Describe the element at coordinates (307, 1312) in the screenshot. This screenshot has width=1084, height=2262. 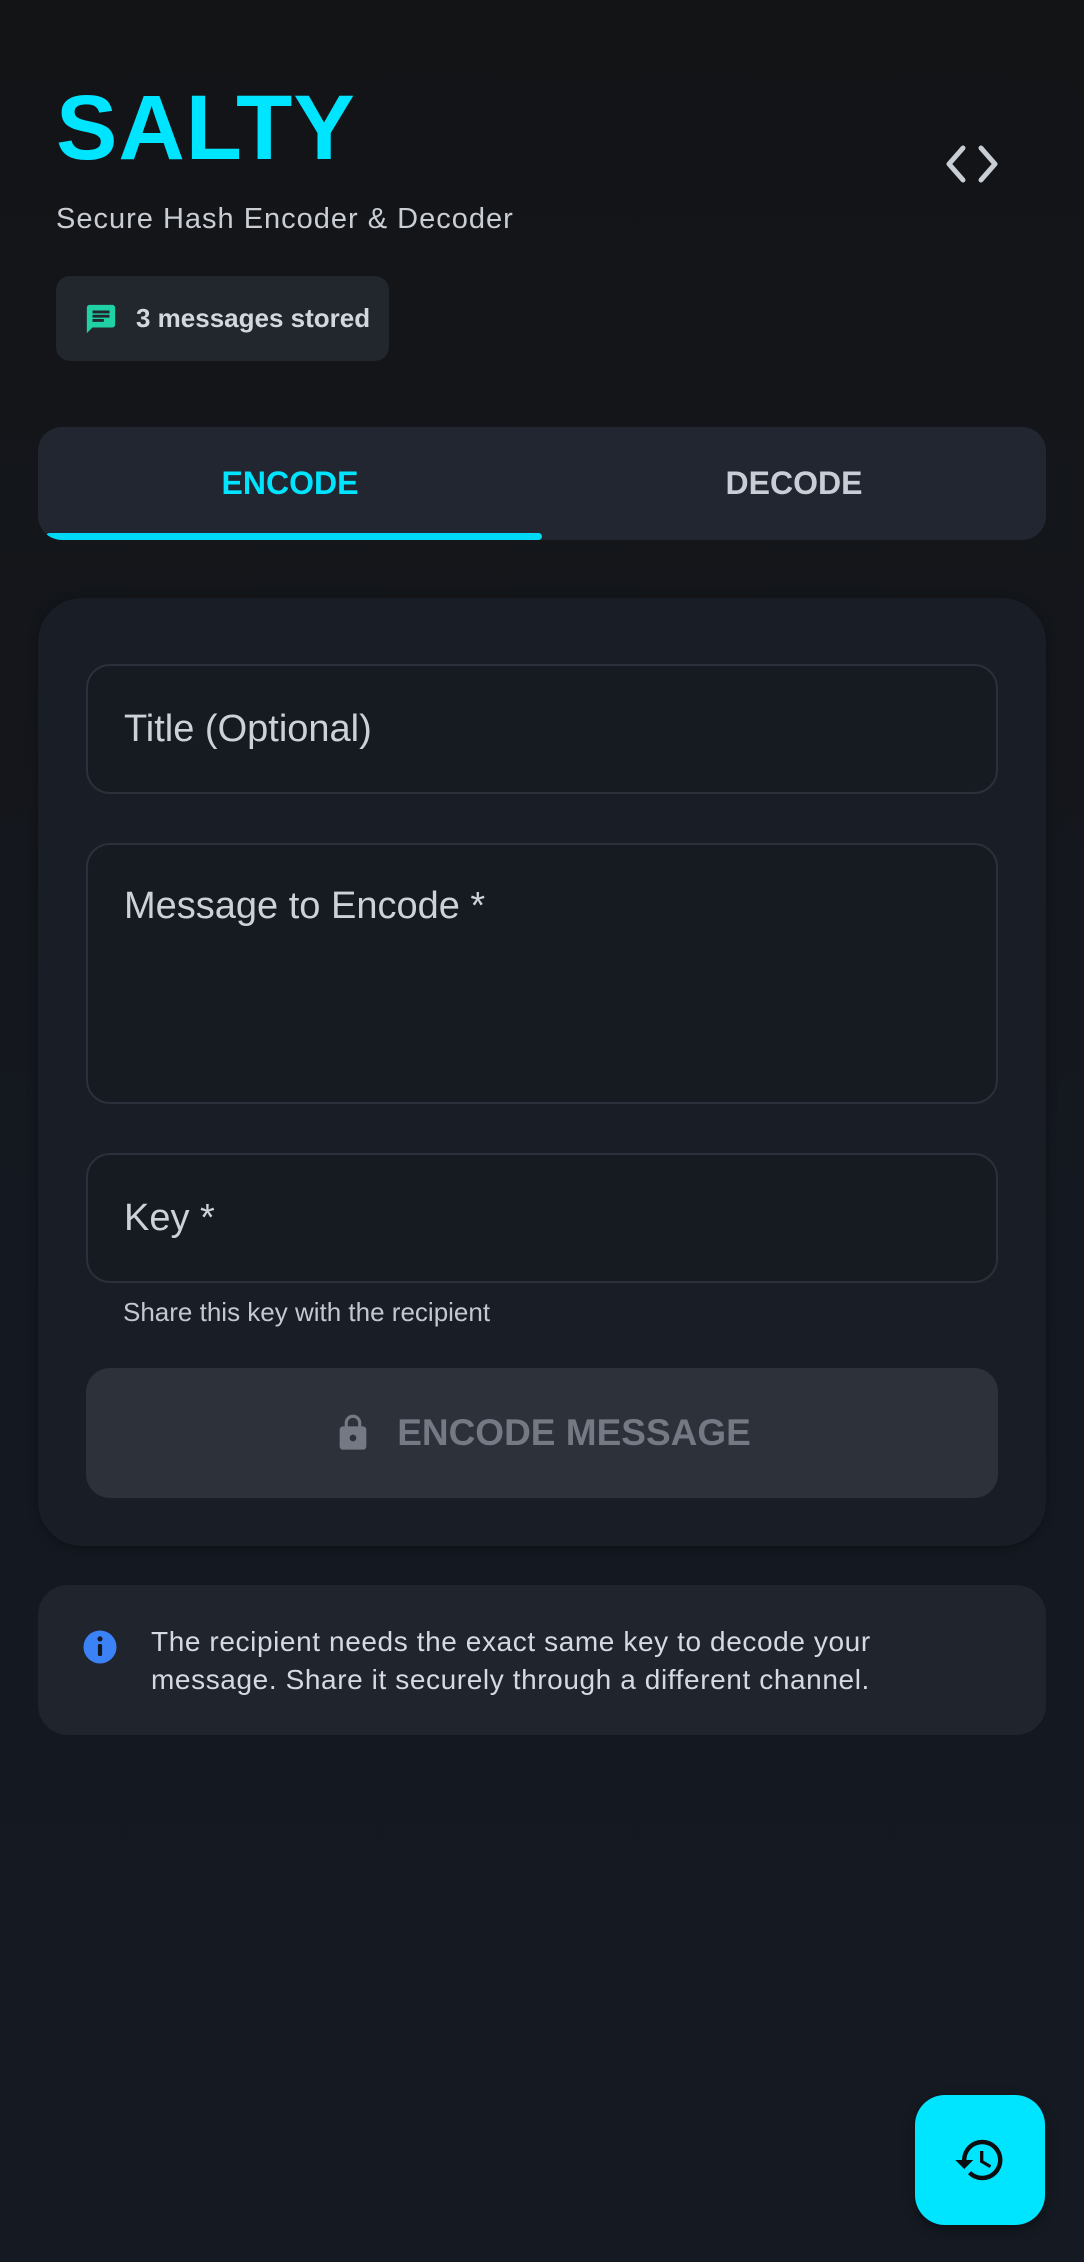
I see `key-helper-text: Share this key with the recipient` at that location.